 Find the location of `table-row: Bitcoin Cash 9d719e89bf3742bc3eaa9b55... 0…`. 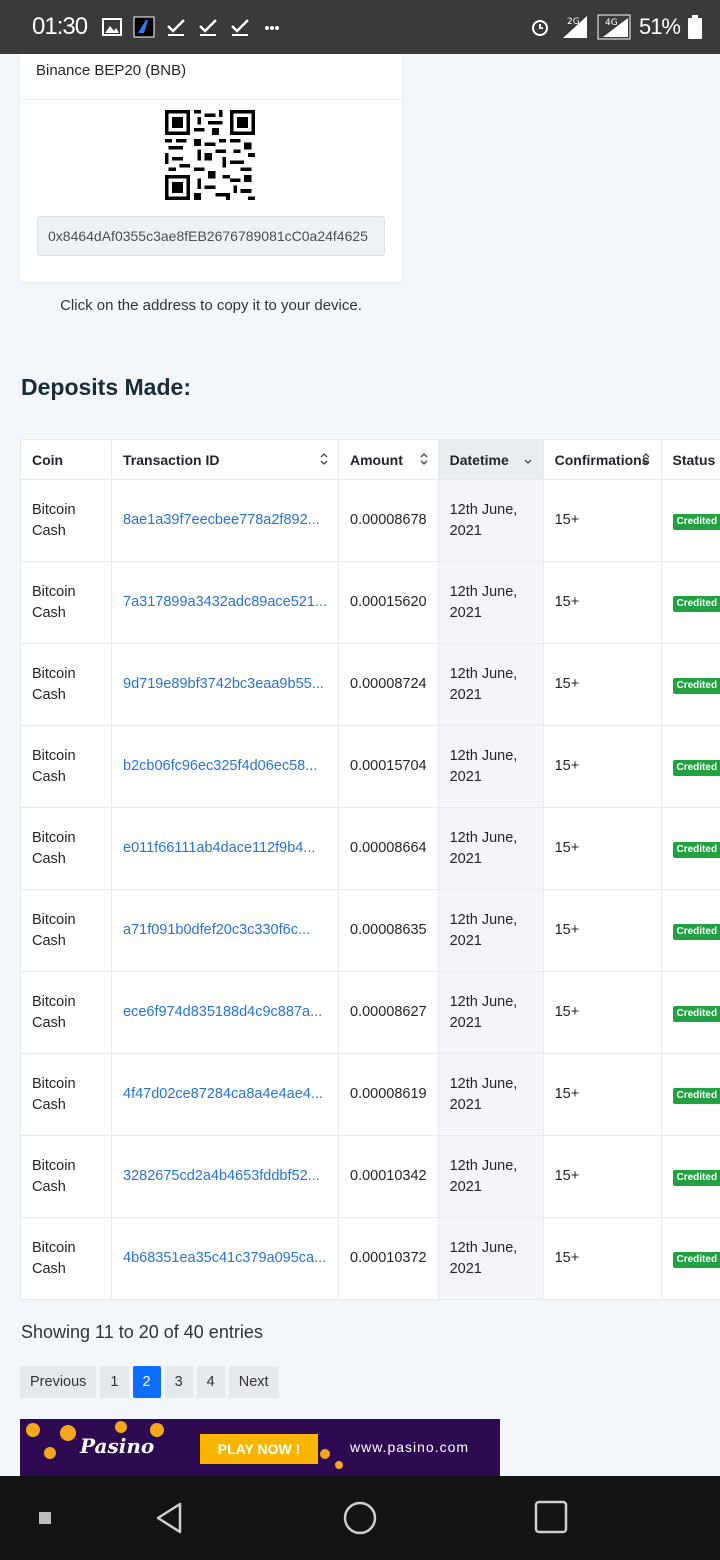

table-row: Bitcoin Cash 9d719e89bf3742bc3eaa9b55... 0… is located at coordinates (370, 684).